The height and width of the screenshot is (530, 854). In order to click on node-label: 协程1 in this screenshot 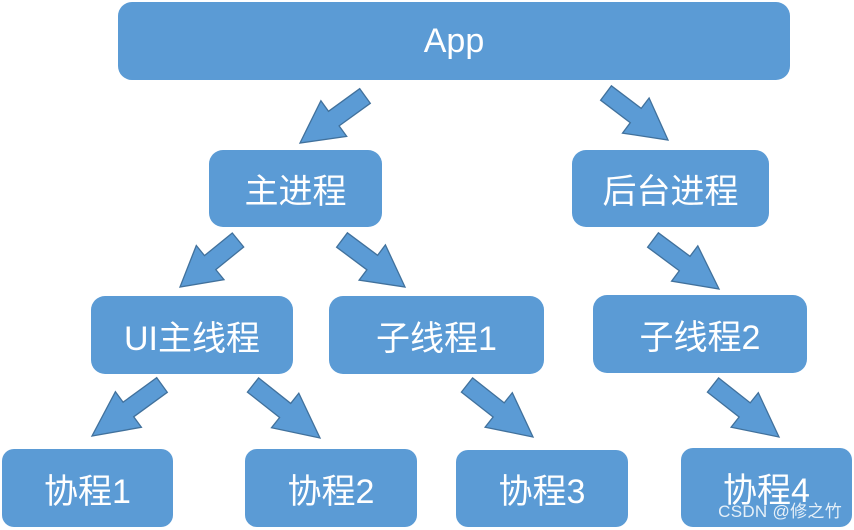, I will do `click(87, 491)`.